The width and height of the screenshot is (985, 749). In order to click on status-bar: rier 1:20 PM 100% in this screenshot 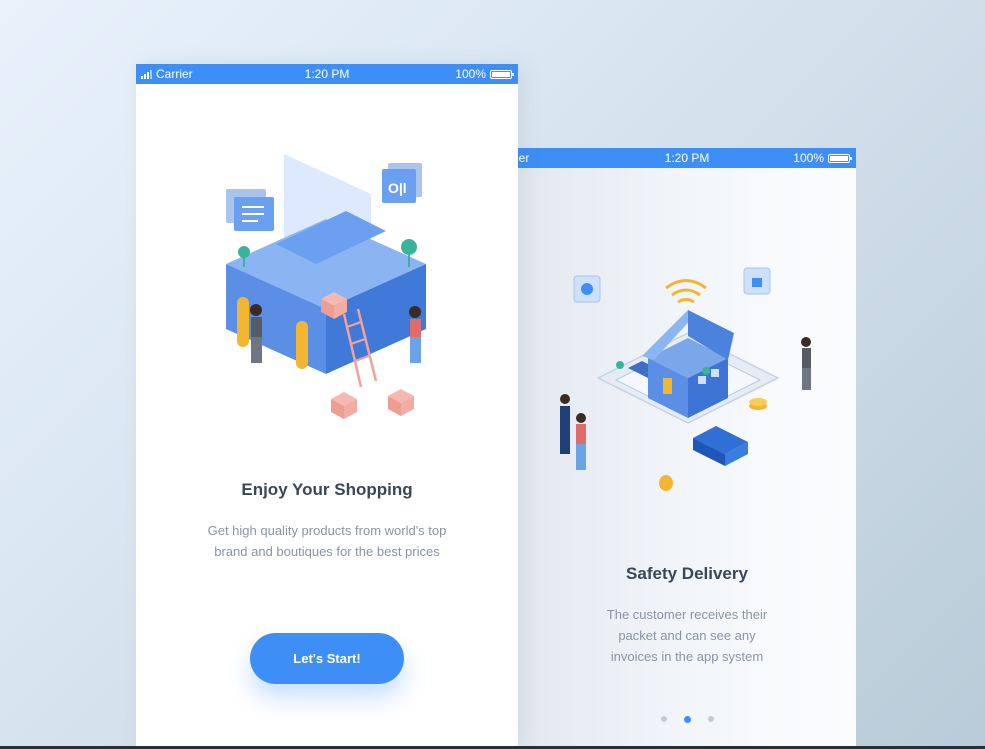, I will do `click(687, 158)`.